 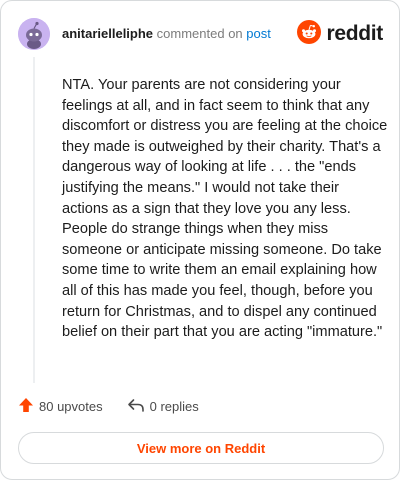 I want to click on reddit-wordmark: reddit, so click(x=354, y=33).